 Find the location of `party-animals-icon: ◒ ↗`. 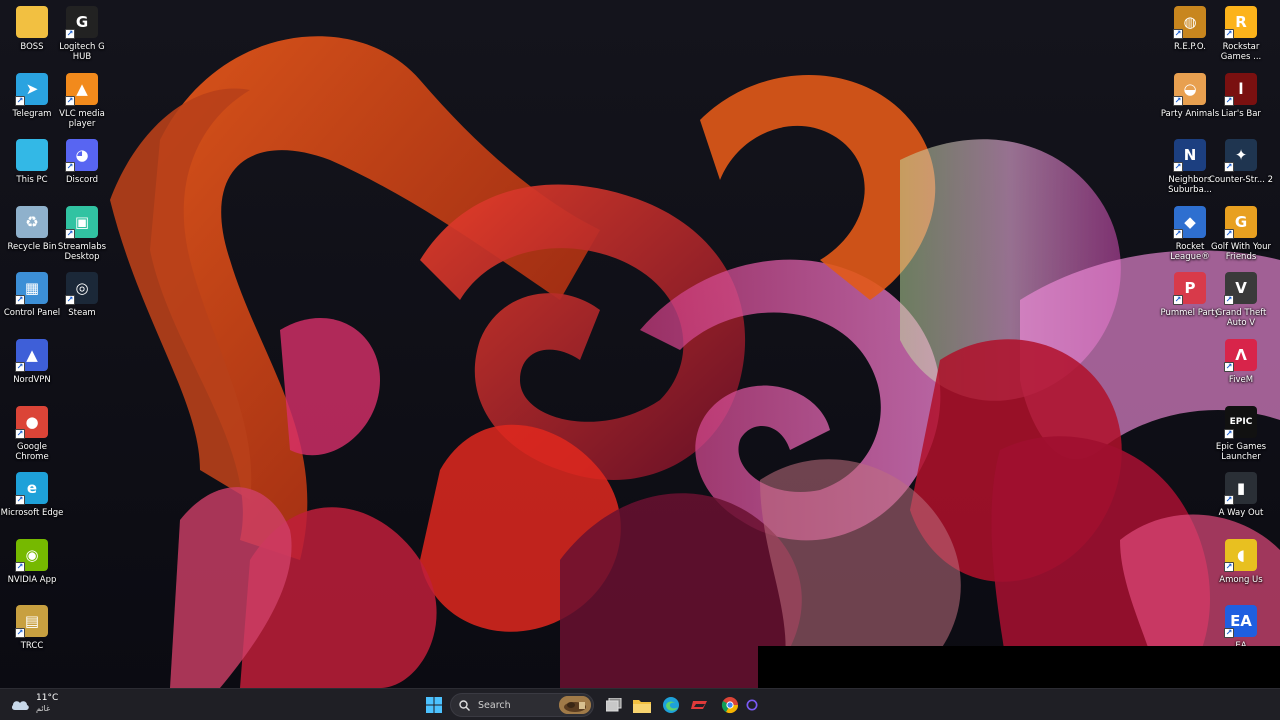

party-animals-icon: ◒ ↗ is located at coordinates (1189, 89).